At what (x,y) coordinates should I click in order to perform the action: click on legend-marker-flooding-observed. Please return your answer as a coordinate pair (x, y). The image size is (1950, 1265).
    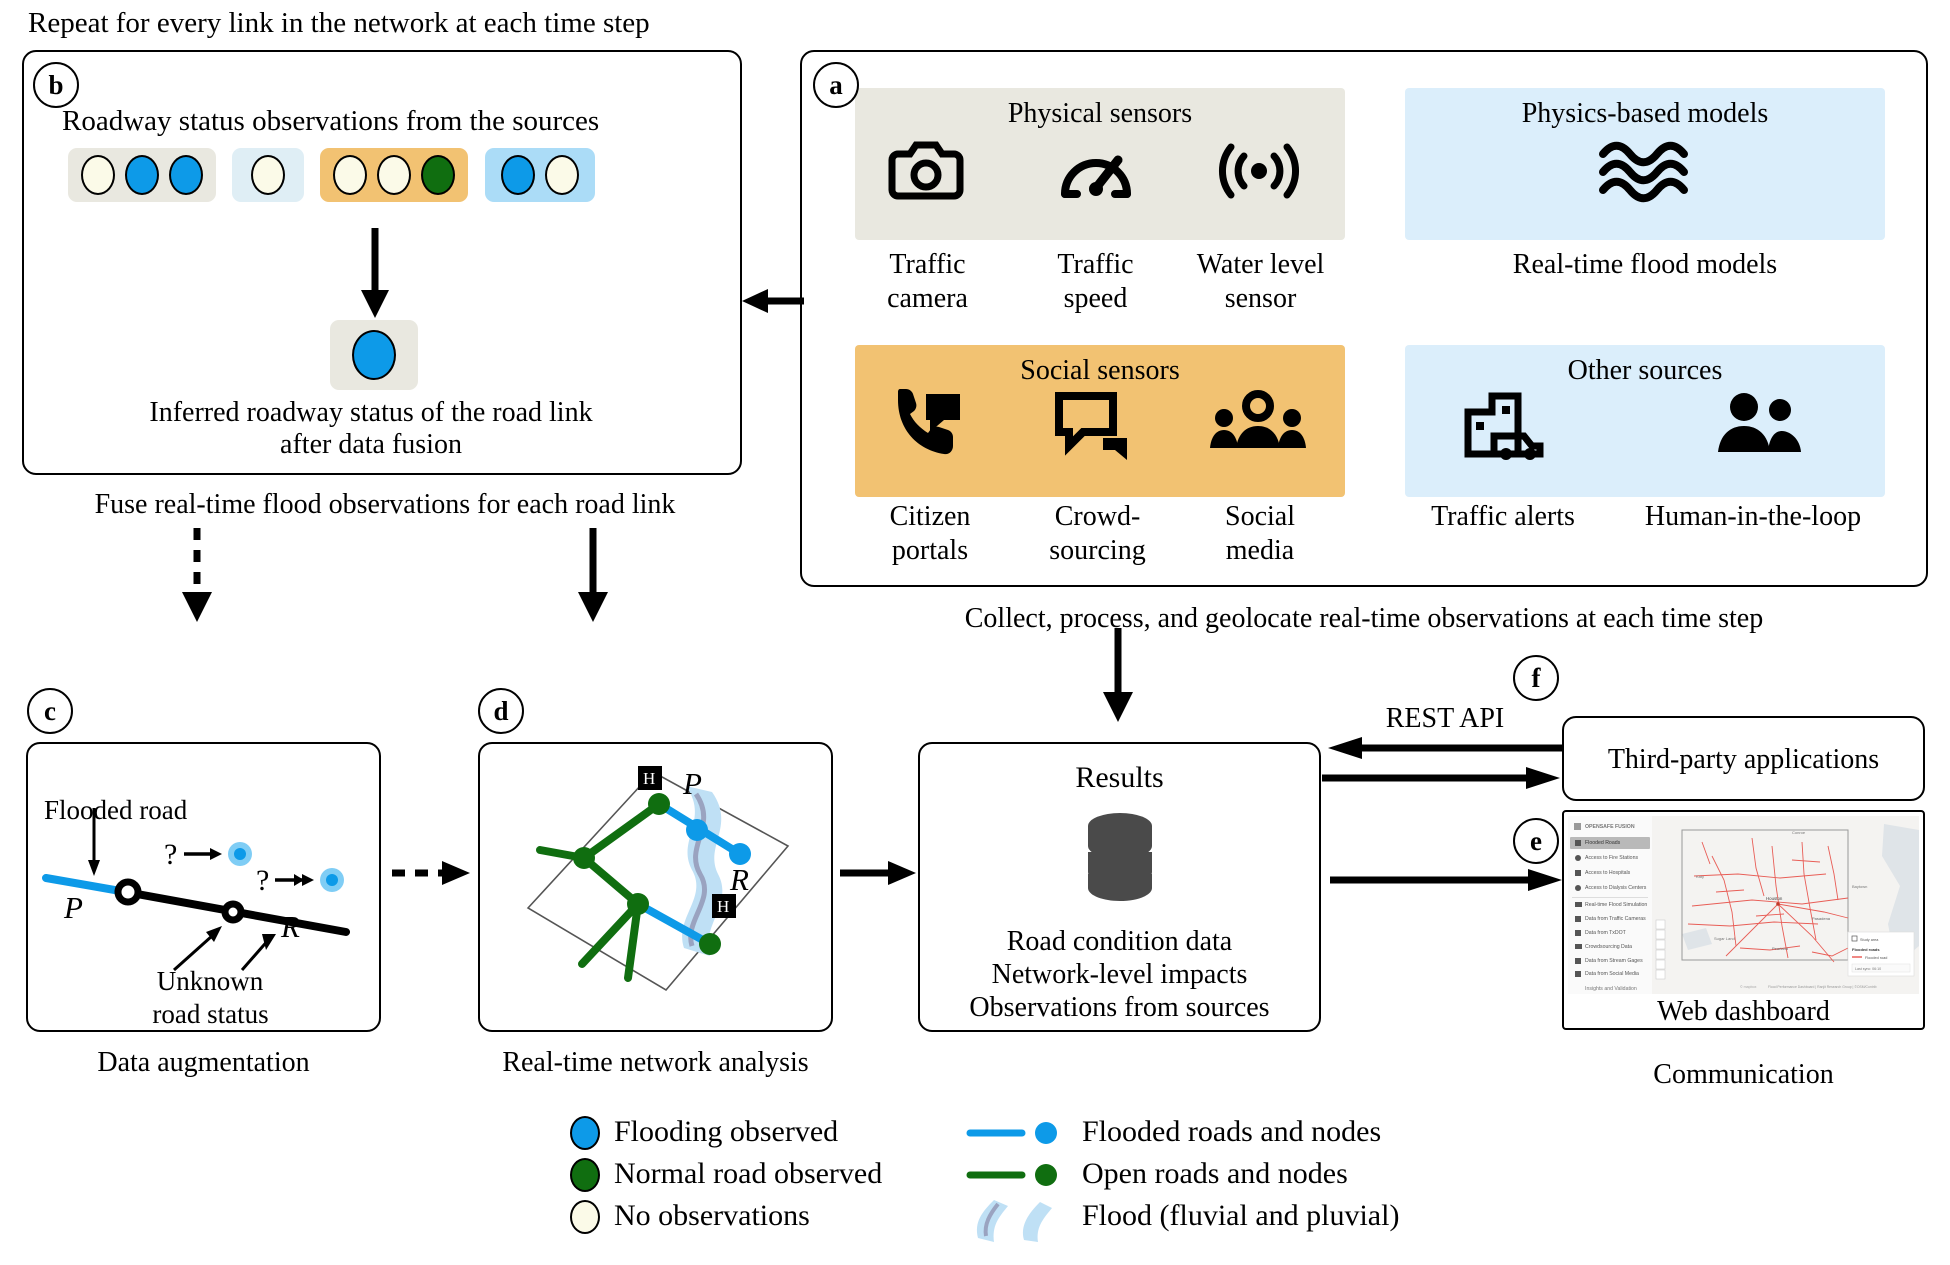
    Looking at the image, I should click on (585, 1133).